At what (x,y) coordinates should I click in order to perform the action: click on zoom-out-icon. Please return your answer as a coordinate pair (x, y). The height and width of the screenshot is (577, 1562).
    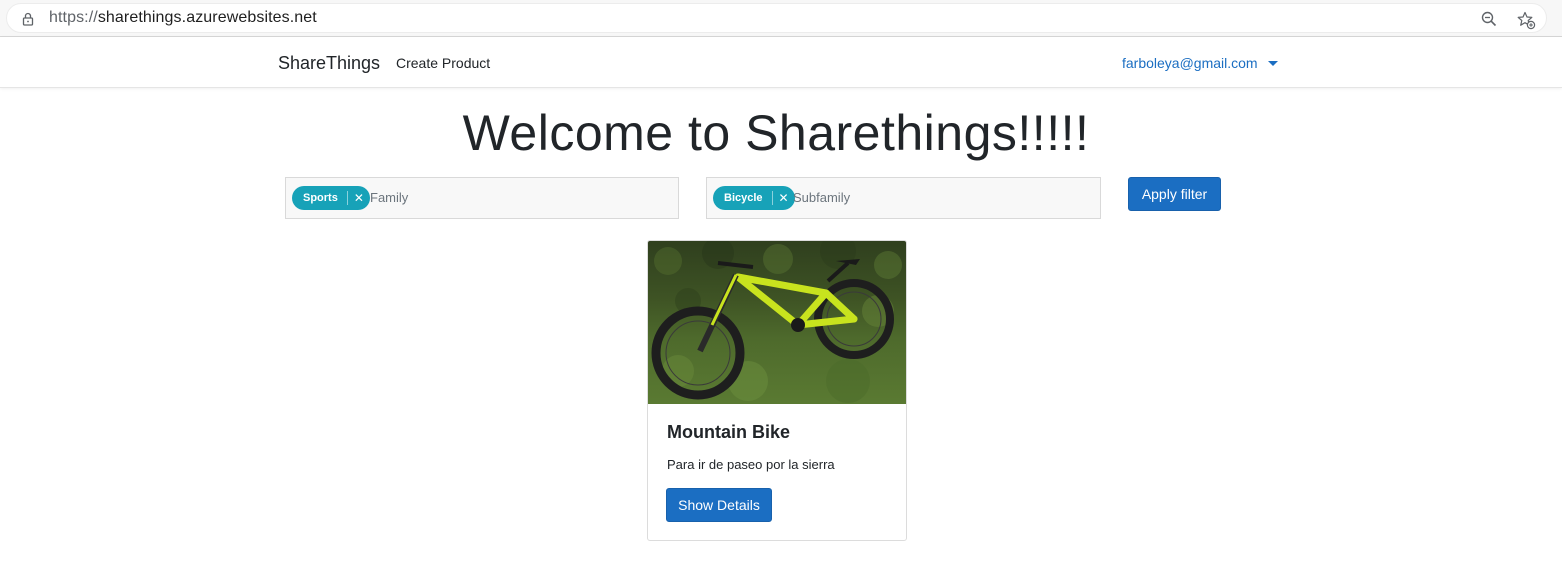
    Looking at the image, I should click on (1489, 19).